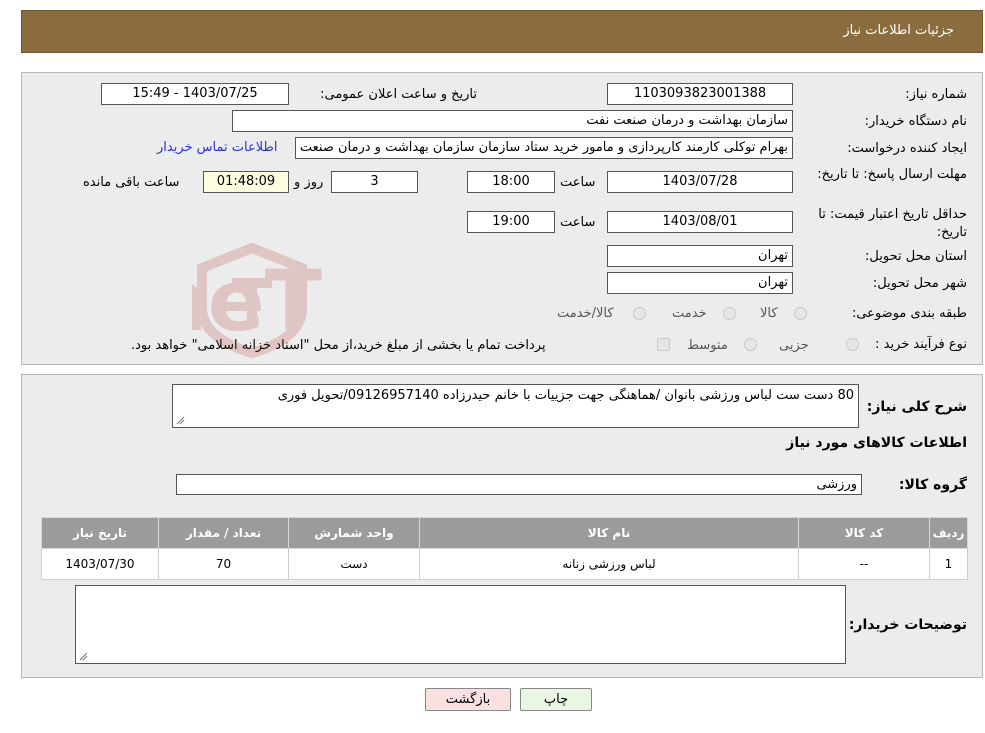  What do you see at coordinates (876, 443) in the screenshot?
I see `goods-info-title: اطلاعات کالاهای مورد نیاز` at bounding box center [876, 443].